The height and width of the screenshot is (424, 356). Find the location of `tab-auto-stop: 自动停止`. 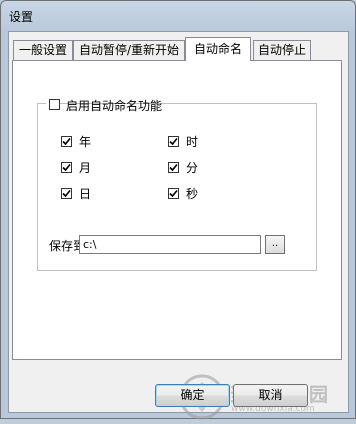

tab-auto-stop: 自动停止 is located at coordinates (282, 50).